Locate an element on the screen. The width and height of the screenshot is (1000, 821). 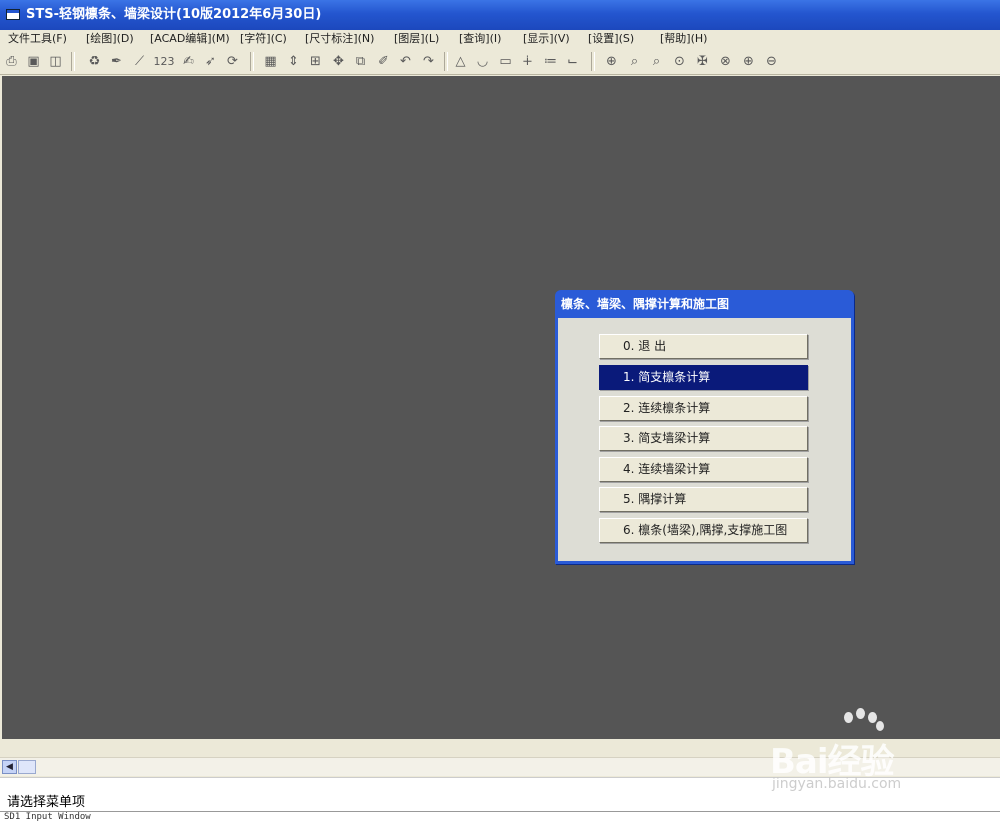
construction-drawing-button: 6. 檩条(墙梁),隅撑,支撑施工图 is located at coordinates (703, 530).